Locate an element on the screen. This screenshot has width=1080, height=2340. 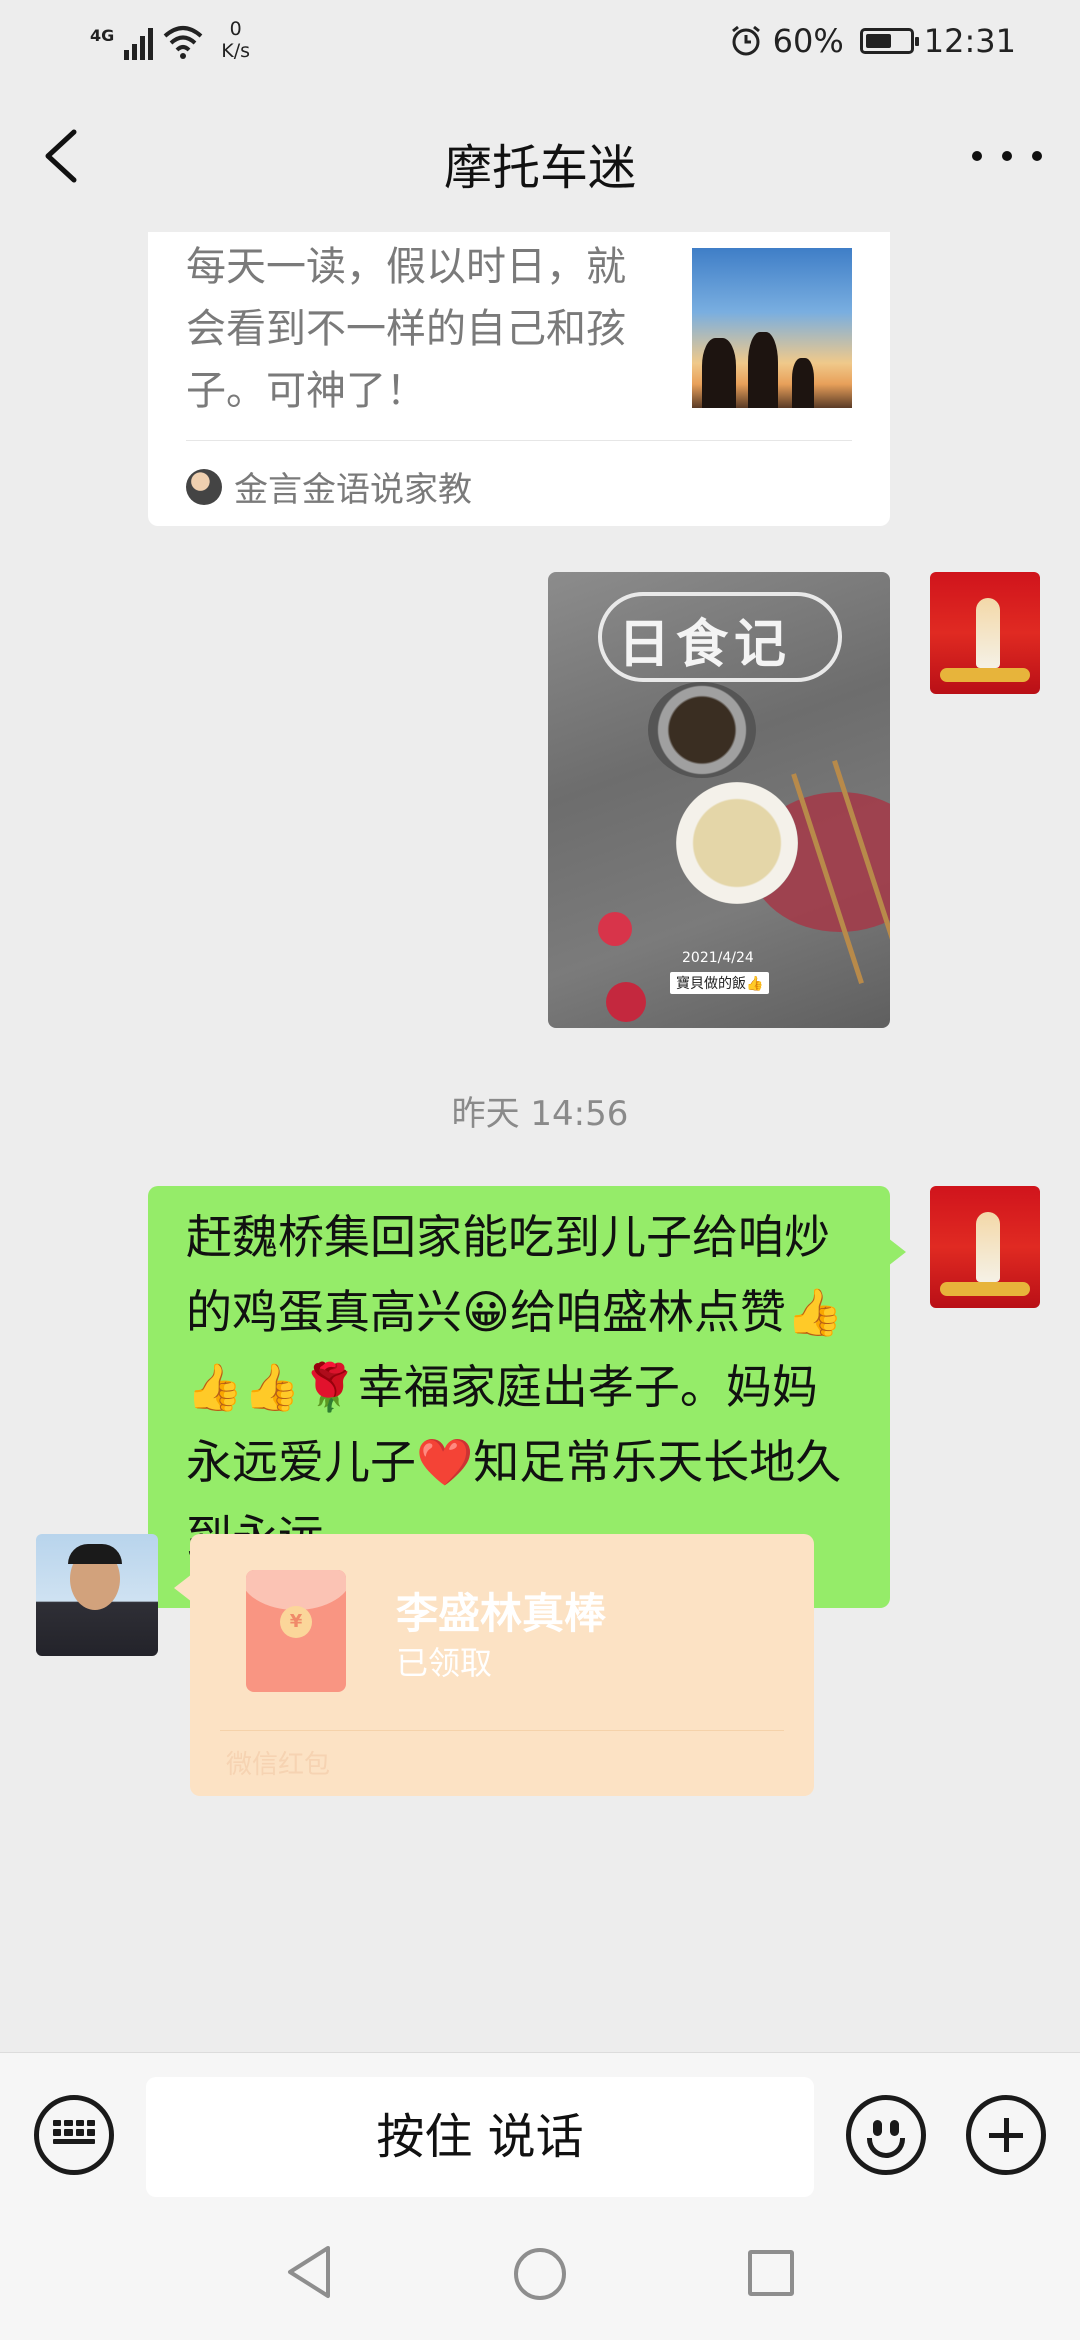
red-packet-message: ¥ 李盛林真棒 已领取 微信红包 is located at coordinates (494, 1665).